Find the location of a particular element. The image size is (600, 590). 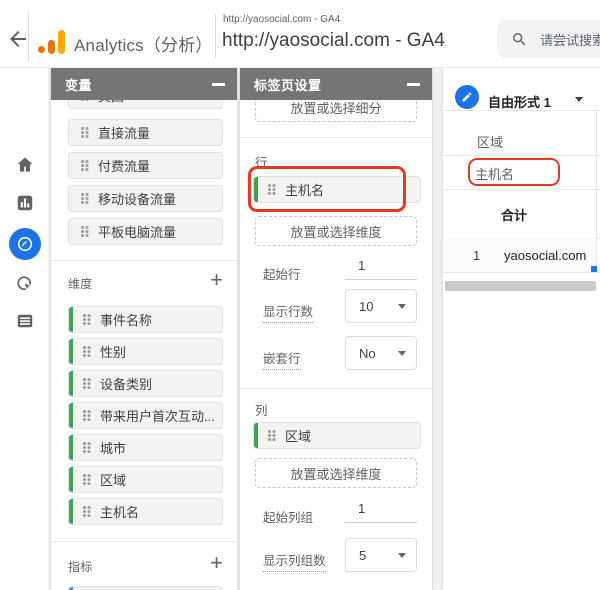

table-row: 1 yaosocial.com is located at coordinates (519, 255).